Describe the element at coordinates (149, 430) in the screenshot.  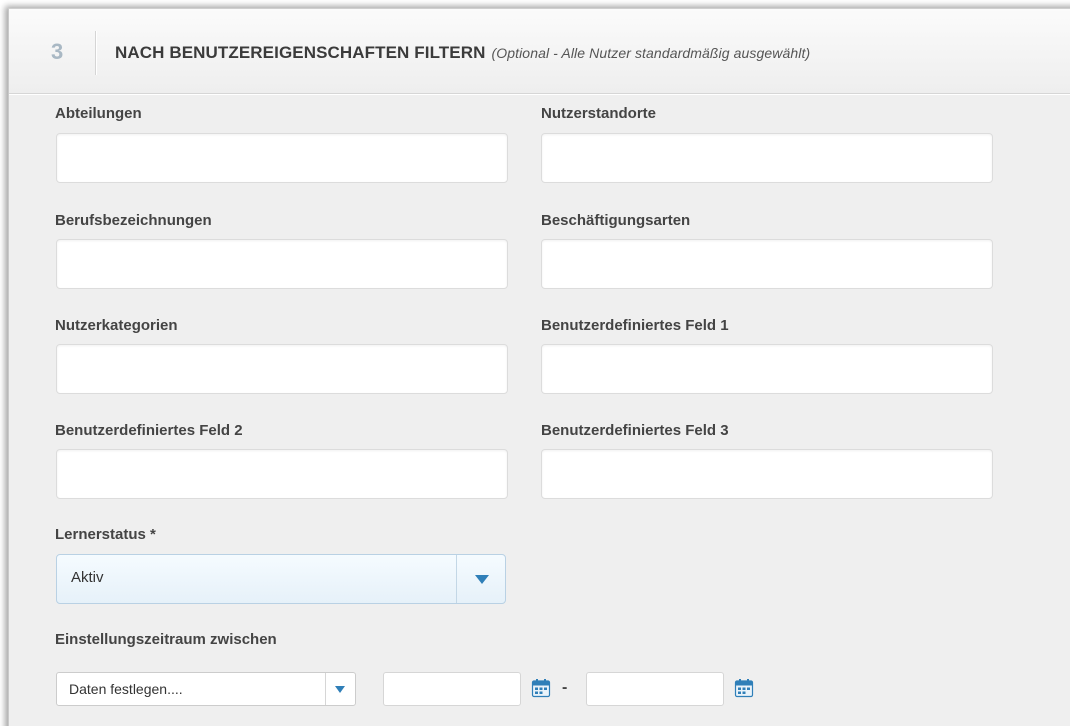
I see `custom-field-2-label: Benutzerdefiniertes Feld 2` at that location.